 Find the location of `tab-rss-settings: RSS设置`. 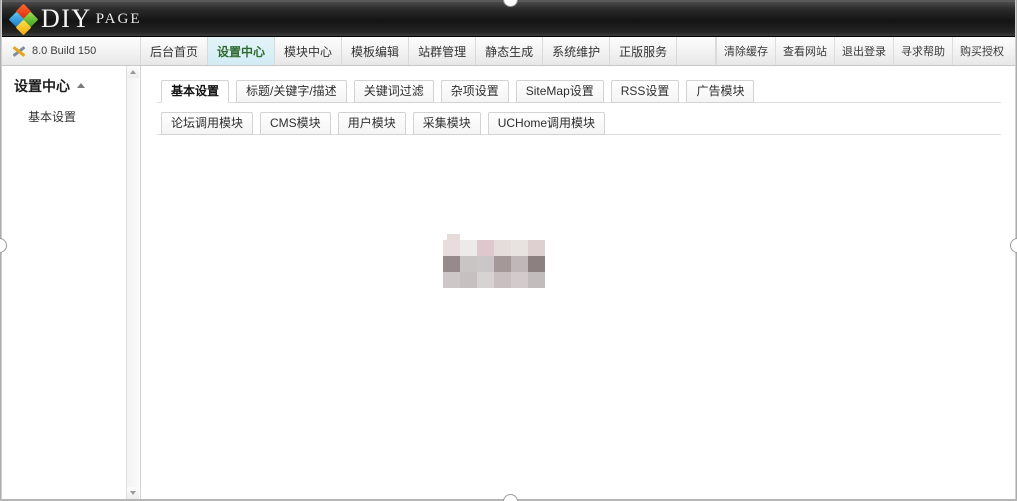

tab-rss-settings: RSS设置 is located at coordinates (645, 91).